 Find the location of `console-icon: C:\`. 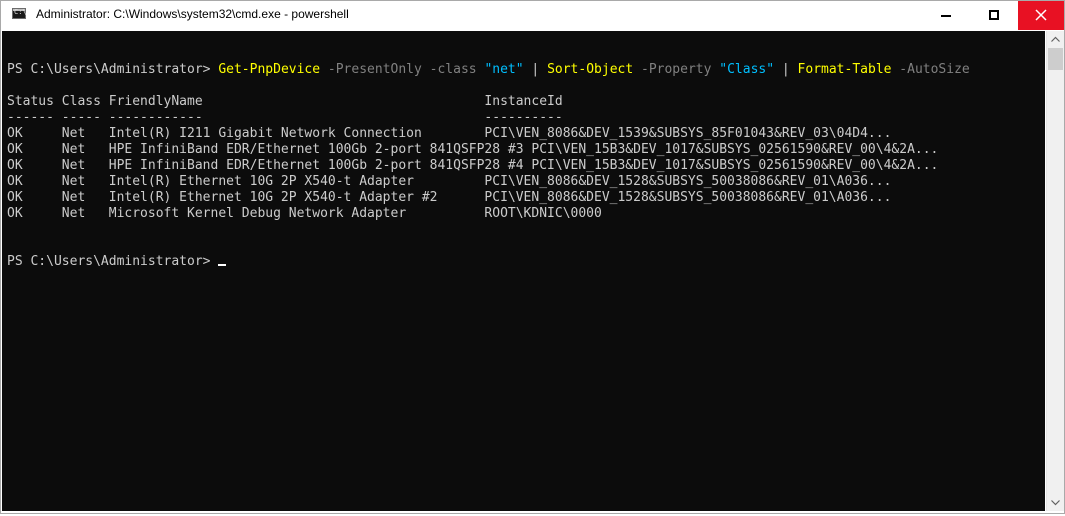

console-icon: C:\ is located at coordinates (19, 13).